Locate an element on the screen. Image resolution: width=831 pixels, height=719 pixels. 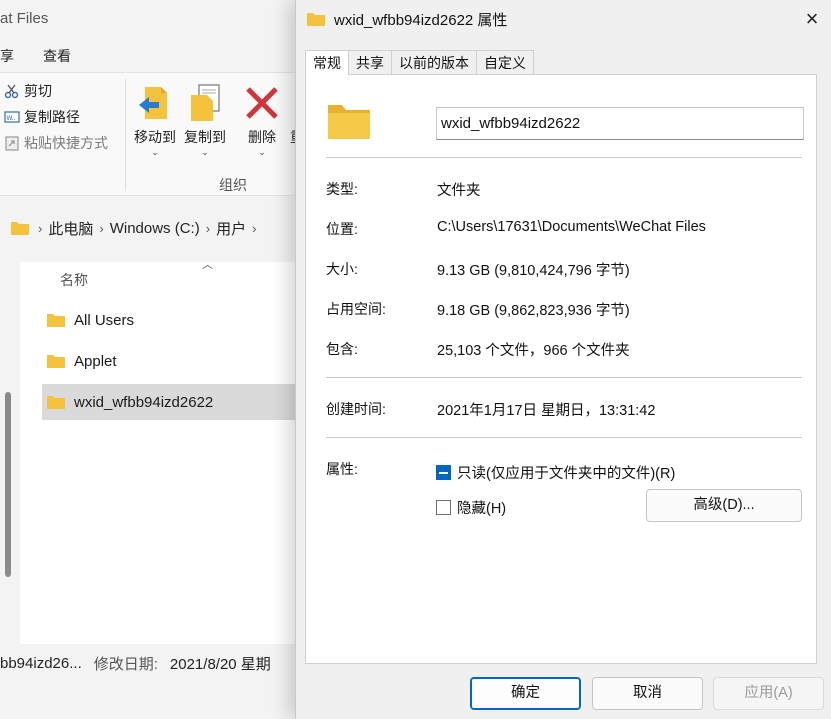
created-label: 创建时间: is located at coordinates (356, 409).